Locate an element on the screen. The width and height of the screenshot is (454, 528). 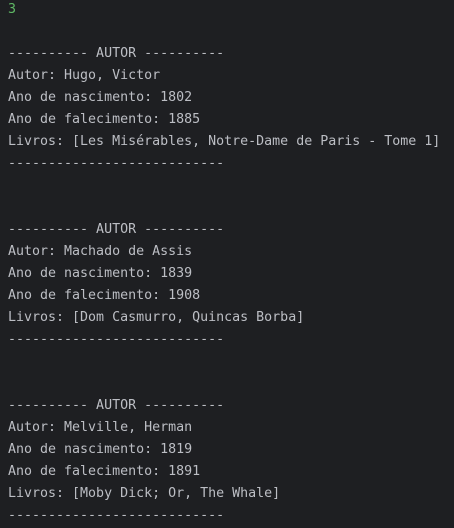
author-name: Autor: Melville, Herman is located at coordinates (100, 427).